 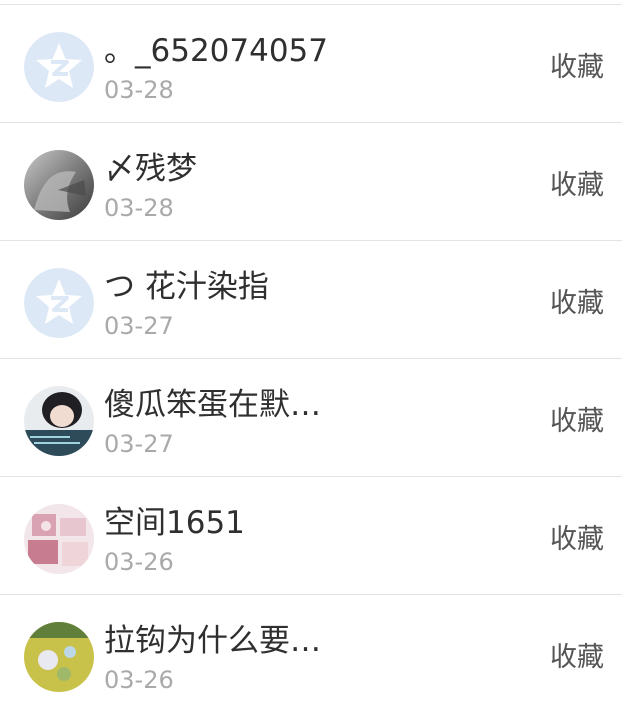 What do you see at coordinates (174, 523) in the screenshot?
I see `user-name: 空间1651` at bounding box center [174, 523].